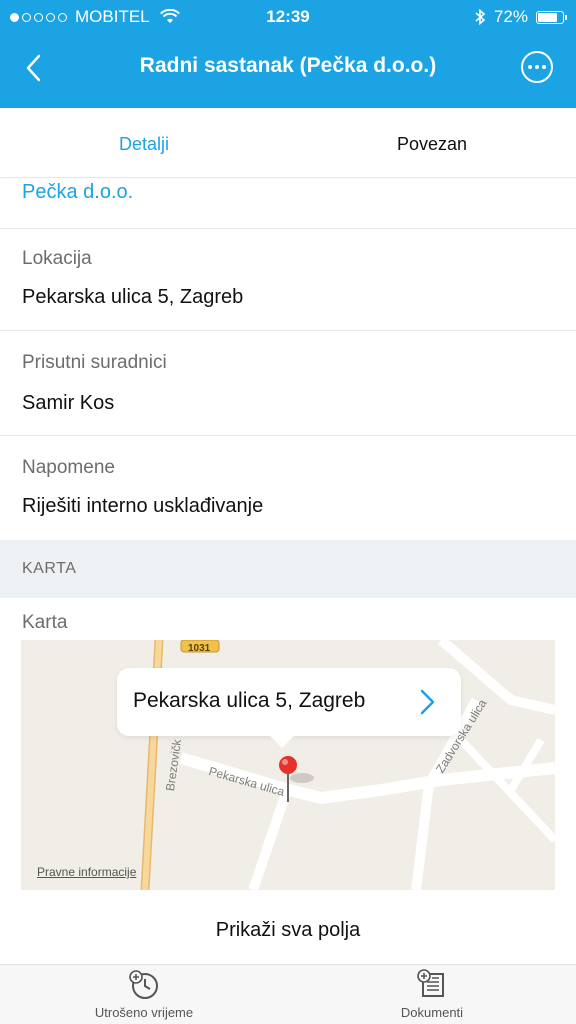 This screenshot has height=1024, width=576. What do you see at coordinates (551, 17) in the screenshot?
I see `battery-icon` at bounding box center [551, 17].